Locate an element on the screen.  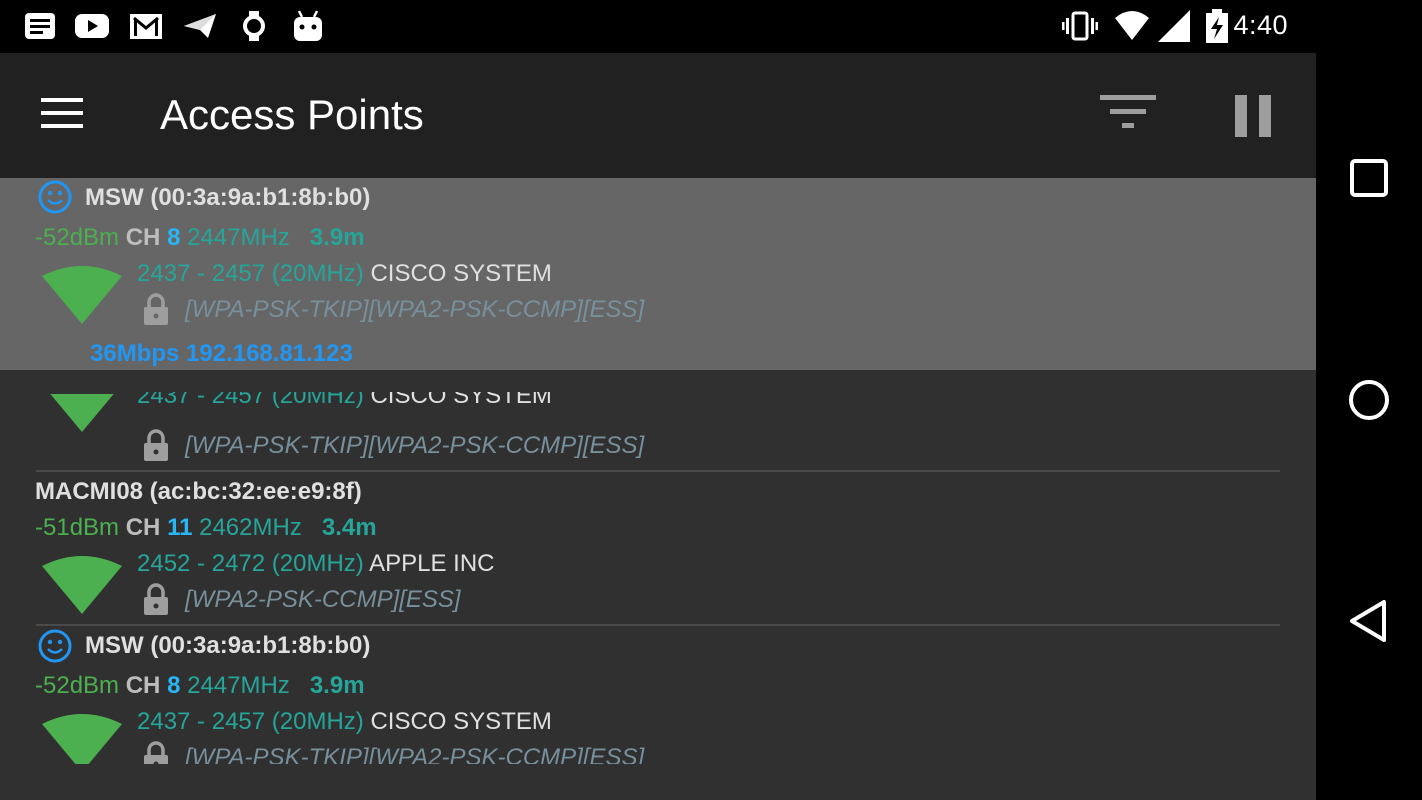
ap-vendor: APPLE INC is located at coordinates (432, 563).